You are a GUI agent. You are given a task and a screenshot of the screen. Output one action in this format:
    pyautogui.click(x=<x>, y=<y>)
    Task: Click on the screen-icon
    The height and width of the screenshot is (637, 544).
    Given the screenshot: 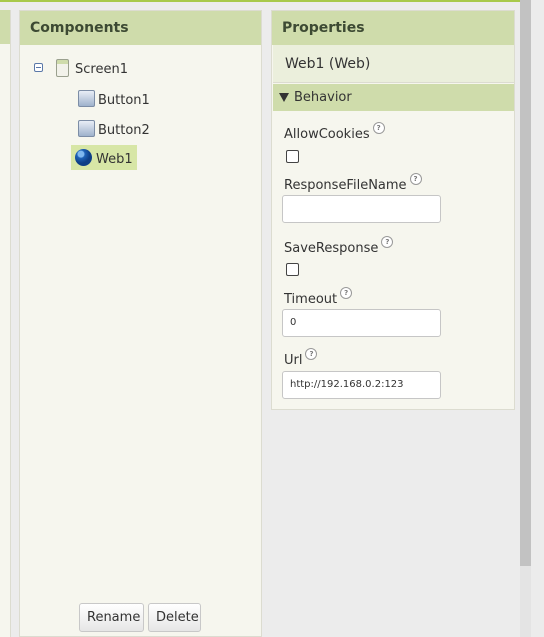 What is the action you would take?
    pyautogui.click(x=62, y=67)
    